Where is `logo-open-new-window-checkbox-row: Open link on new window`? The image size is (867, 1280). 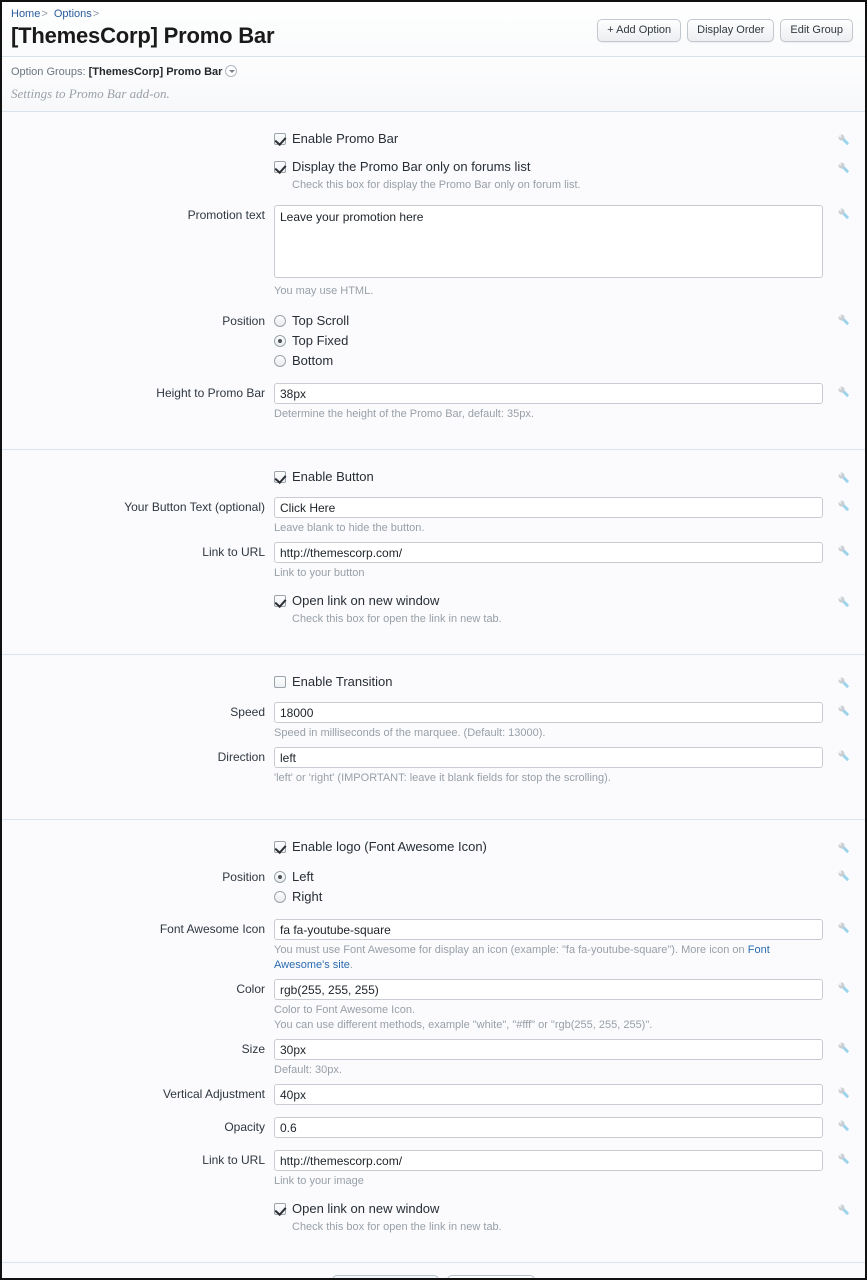 logo-open-new-window-checkbox-row: Open link on new window is located at coordinates (531, 1209).